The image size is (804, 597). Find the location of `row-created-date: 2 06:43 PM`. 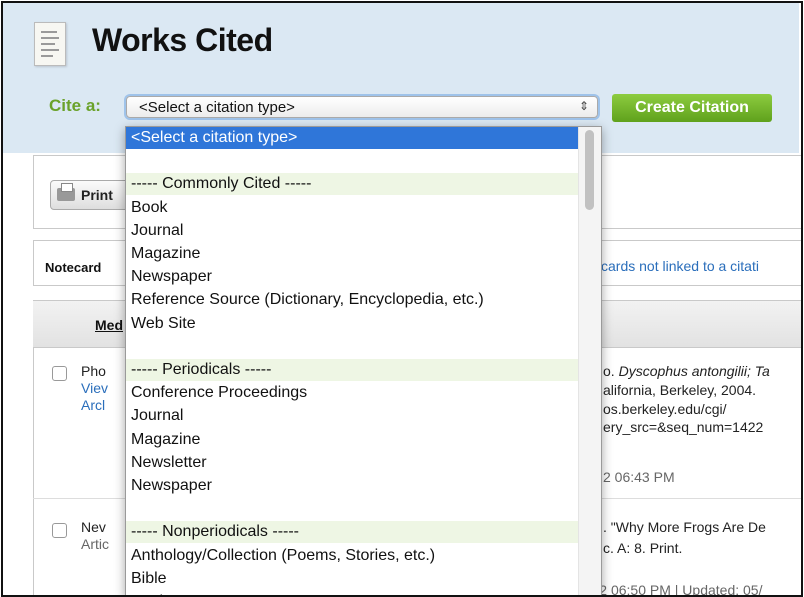

row-created-date: 2 06:43 PM is located at coordinates (639, 477).